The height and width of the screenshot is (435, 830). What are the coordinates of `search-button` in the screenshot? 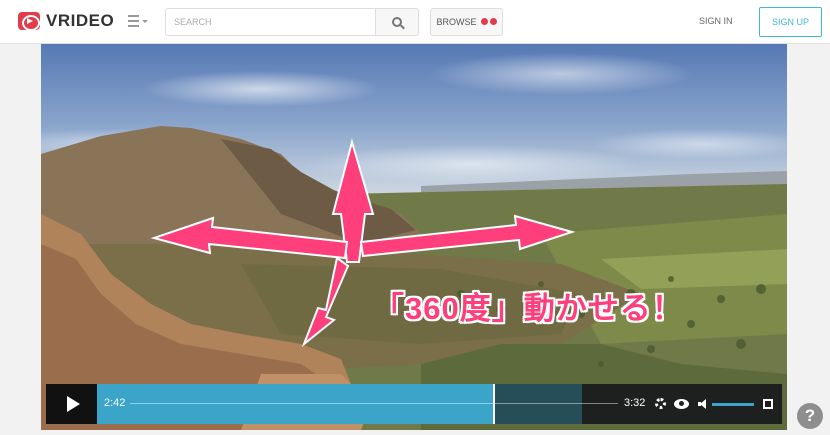 It's located at (397, 22).